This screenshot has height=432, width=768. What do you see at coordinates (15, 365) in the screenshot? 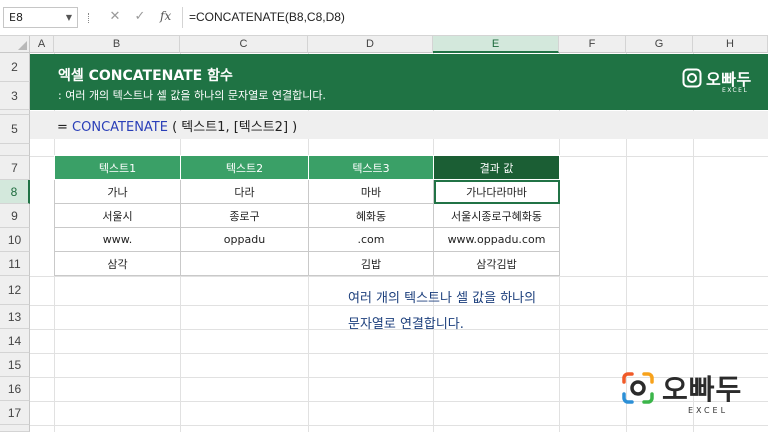
I see `row-header: 15` at bounding box center [15, 365].